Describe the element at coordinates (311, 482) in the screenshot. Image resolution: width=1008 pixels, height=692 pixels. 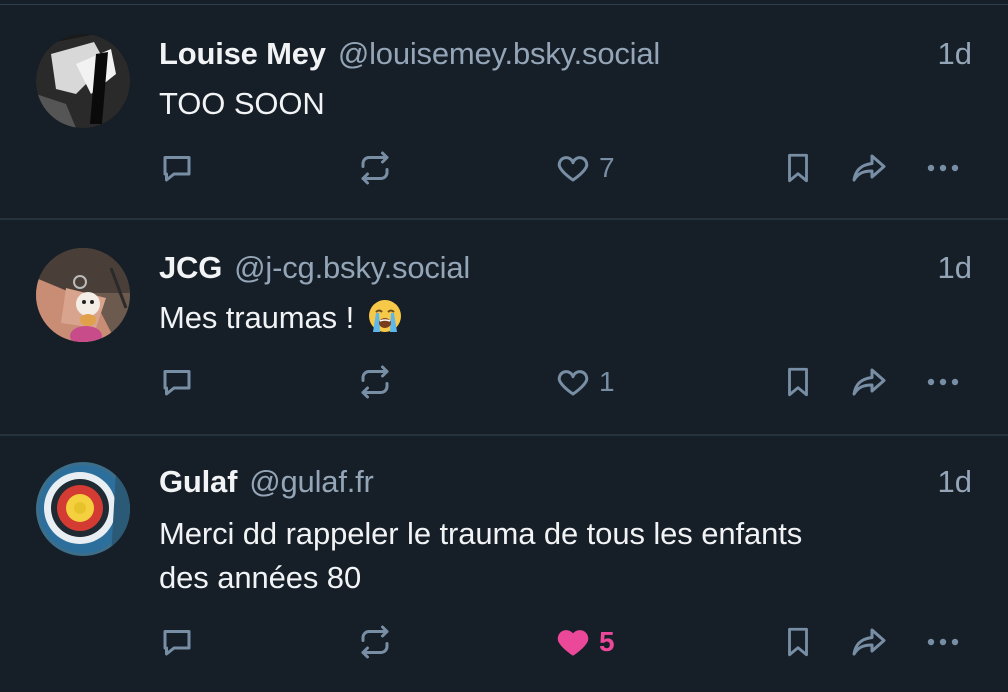
I see `author-handle: @gulaf.fr` at that location.